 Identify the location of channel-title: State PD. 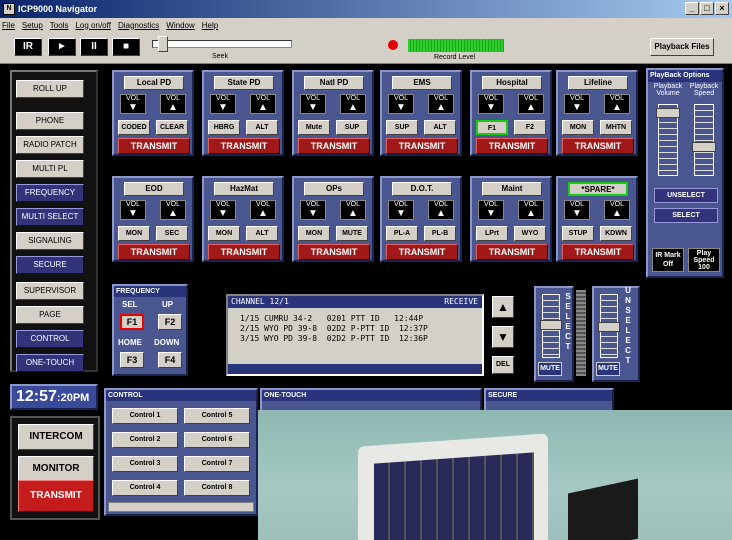
(244, 83).